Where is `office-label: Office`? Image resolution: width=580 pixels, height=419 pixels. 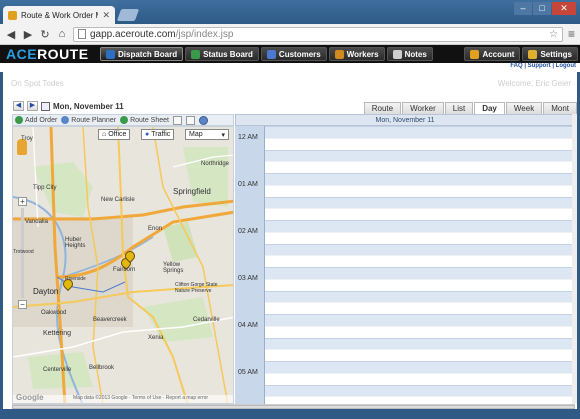
office-label: Office is located at coordinates (117, 134).